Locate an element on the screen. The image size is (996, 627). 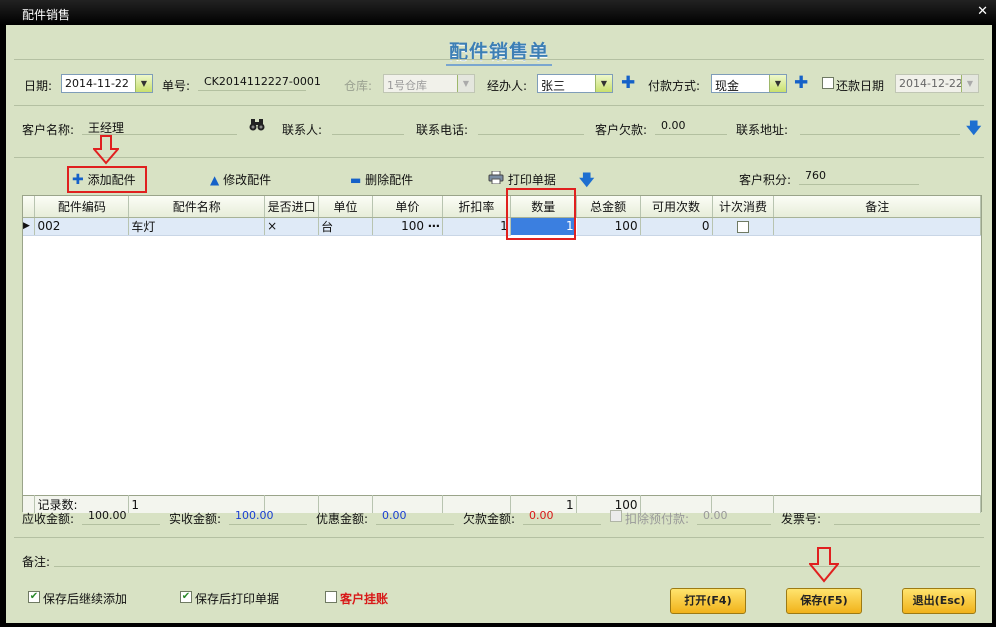
discount-field: 0.00 is located at coordinates (415, 515).